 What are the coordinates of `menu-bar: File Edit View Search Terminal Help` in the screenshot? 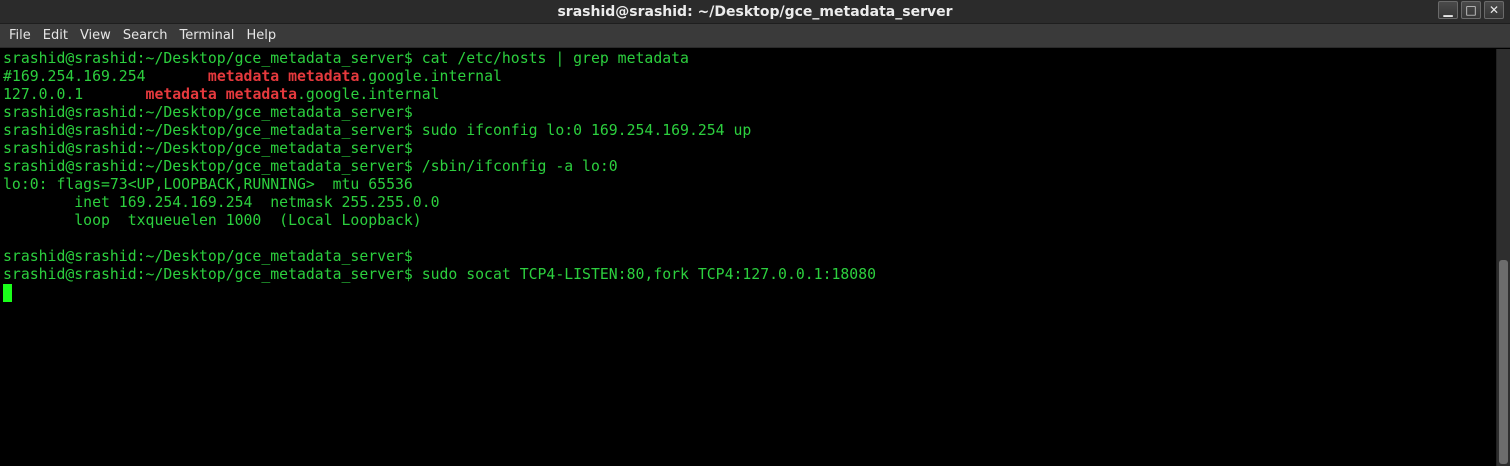 It's located at (755, 36).